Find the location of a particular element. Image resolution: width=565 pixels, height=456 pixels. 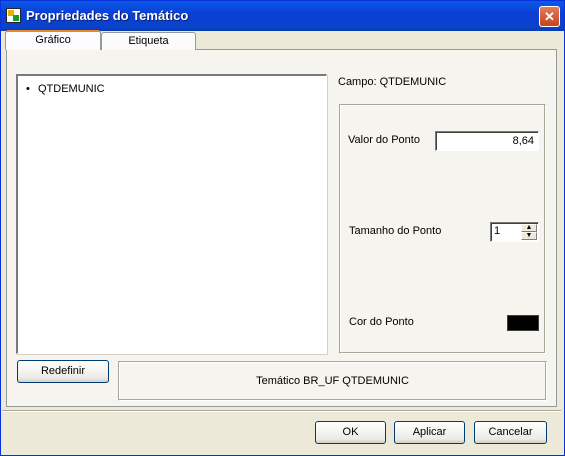

valor-input: 8,64 is located at coordinates (487, 141).